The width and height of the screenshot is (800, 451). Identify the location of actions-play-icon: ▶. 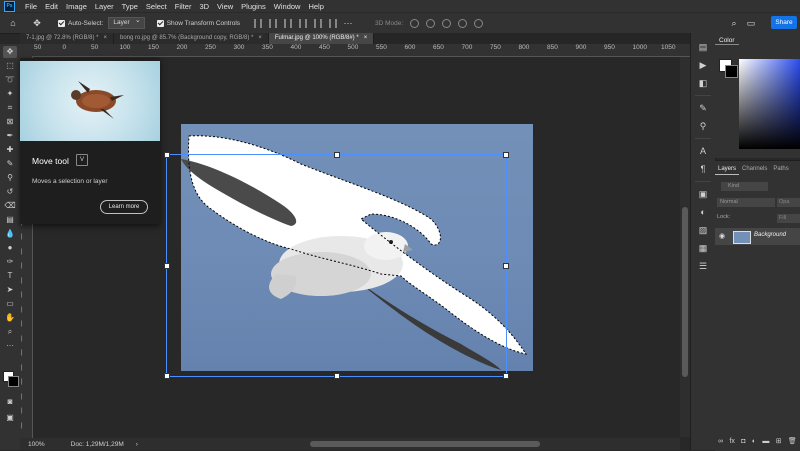
(703, 65).